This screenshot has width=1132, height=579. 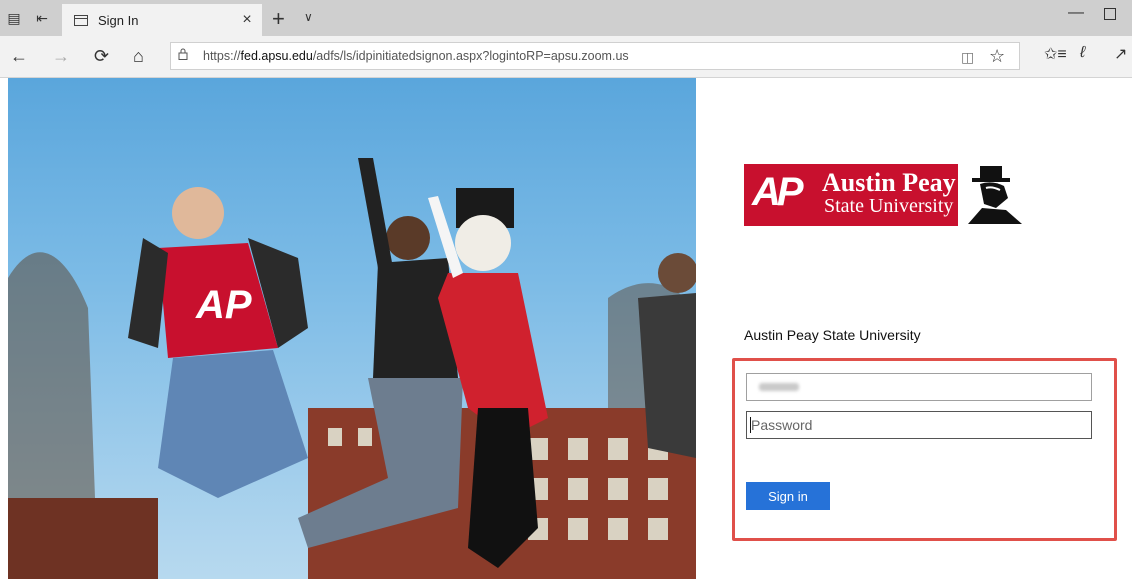 What do you see at coordinates (223, 305) in the screenshot?
I see `svg-text: AP` at bounding box center [223, 305].